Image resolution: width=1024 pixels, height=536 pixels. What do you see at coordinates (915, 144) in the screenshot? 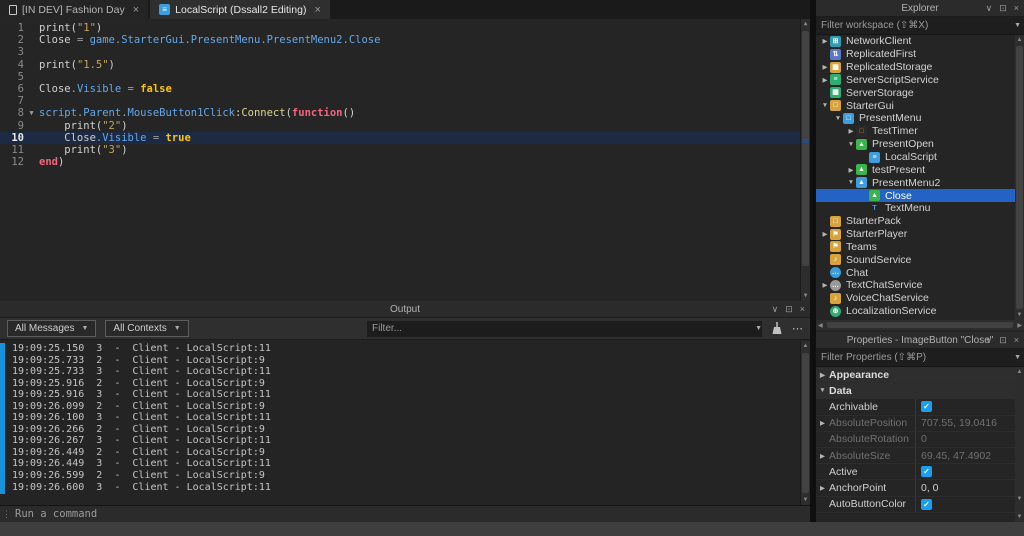
I see `tree-item-presentopen: ▼ ▲ PresentOpen` at bounding box center [915, 144].